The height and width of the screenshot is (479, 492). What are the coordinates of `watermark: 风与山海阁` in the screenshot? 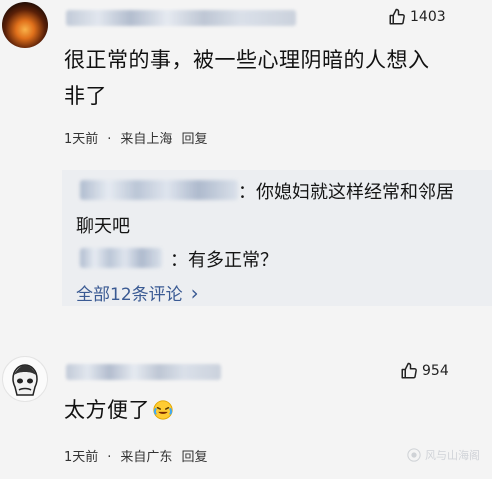 It's located at (443, 455).